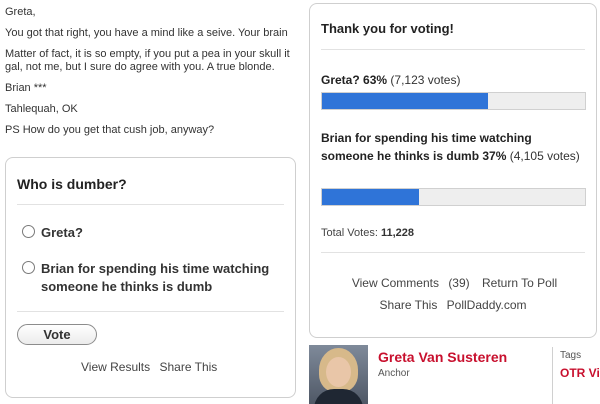 Image resolution: width=600 pixels, height=404 pixels. I want to click on host-photo, so click(338, 374).